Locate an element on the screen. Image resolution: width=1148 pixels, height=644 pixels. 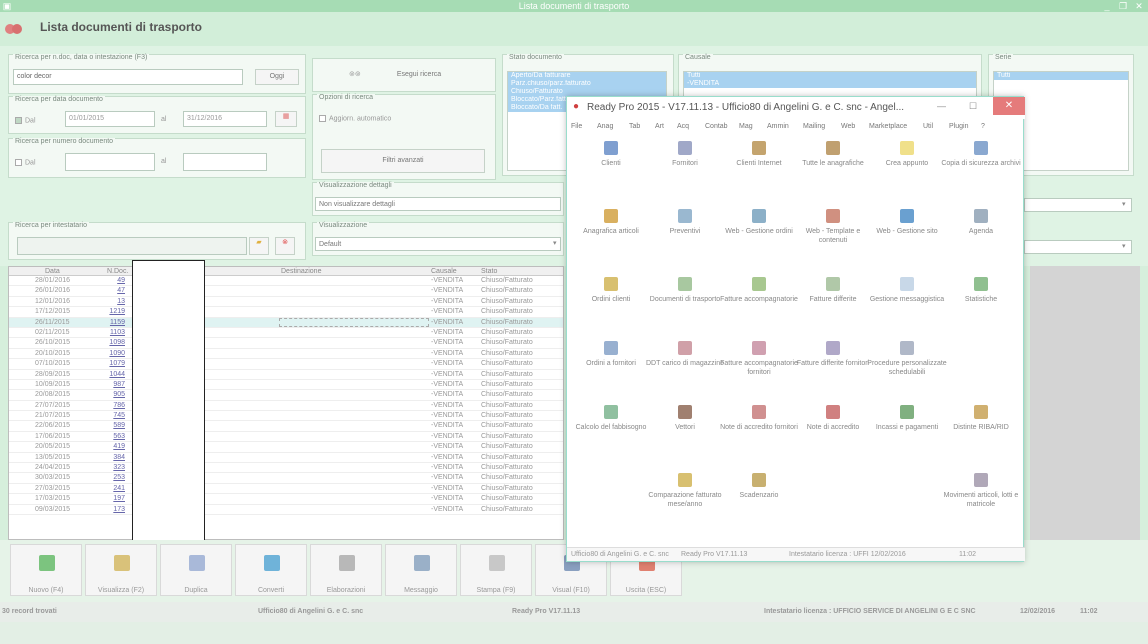
toolbar-button-3: Converti is located at coordinates (271, 570).